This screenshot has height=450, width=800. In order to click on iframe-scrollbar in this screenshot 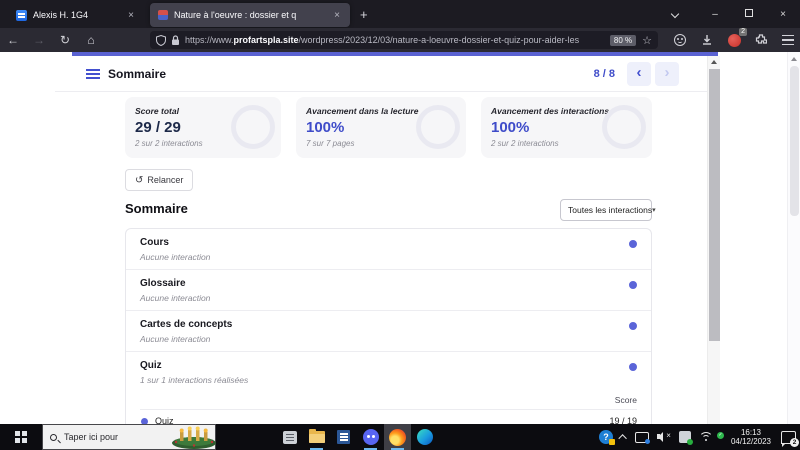, I will do `click(713, 240)`.